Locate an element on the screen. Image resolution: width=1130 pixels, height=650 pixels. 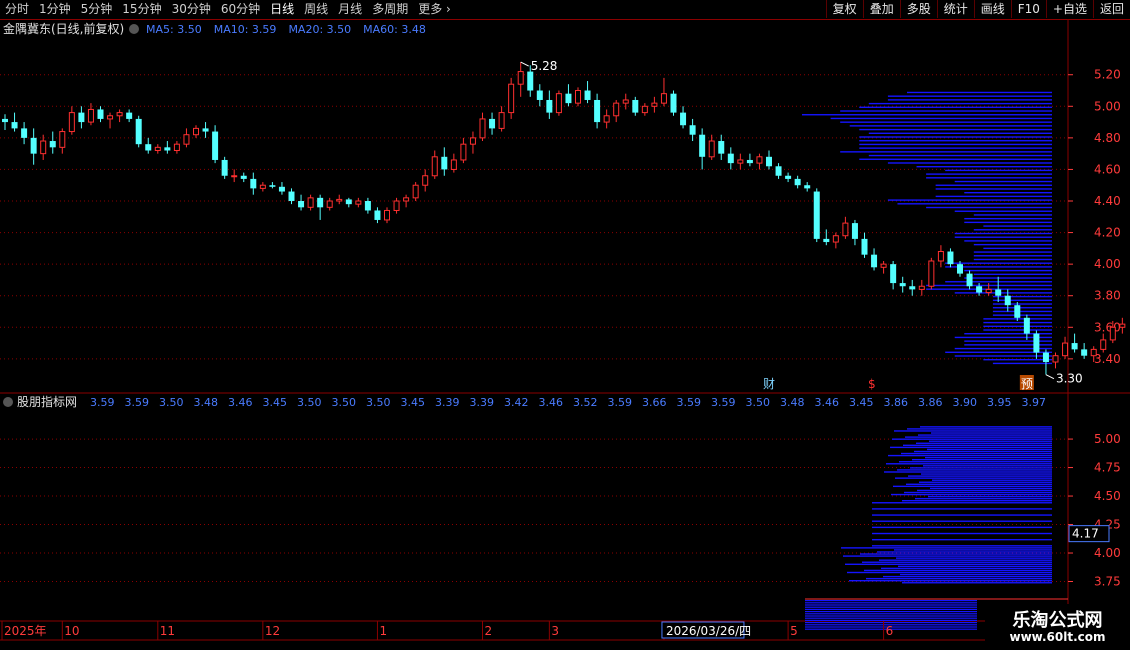
period-tab-9: 多周期 is located at coordinates (390, 9).